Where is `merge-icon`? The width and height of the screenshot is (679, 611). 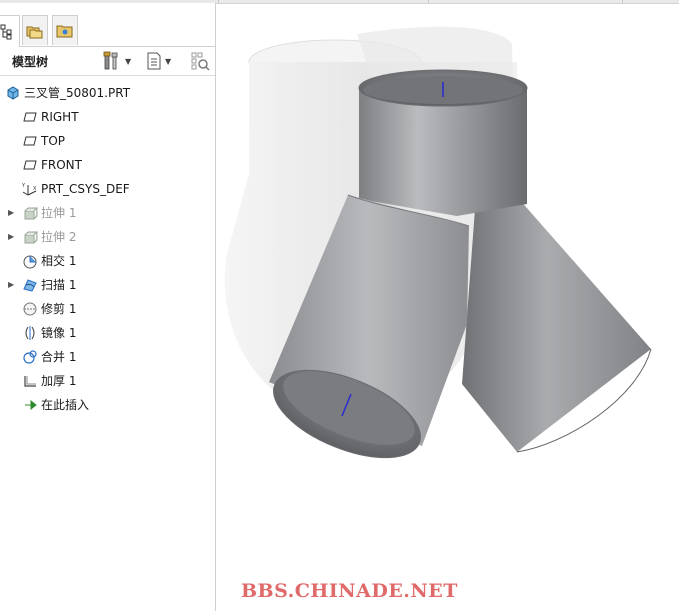 merge-icon is located at coordinates (30, 357).